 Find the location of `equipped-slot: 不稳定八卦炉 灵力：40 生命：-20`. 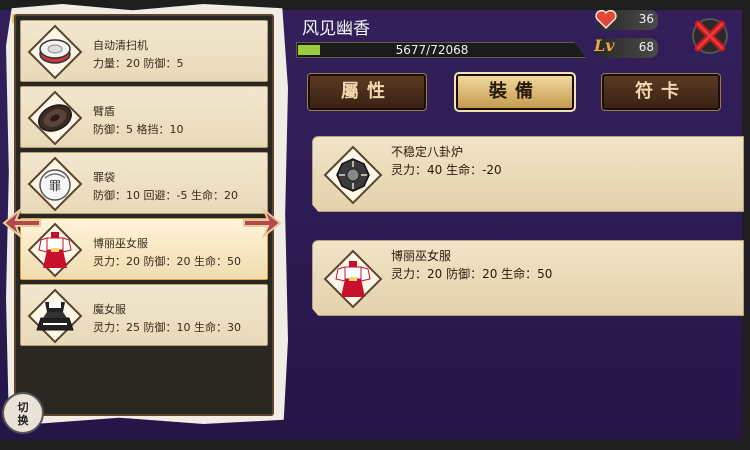

equipped-slot: 不稳定八卦炉 灵力：40 生命：-20 is located at coordinates (528, 174).